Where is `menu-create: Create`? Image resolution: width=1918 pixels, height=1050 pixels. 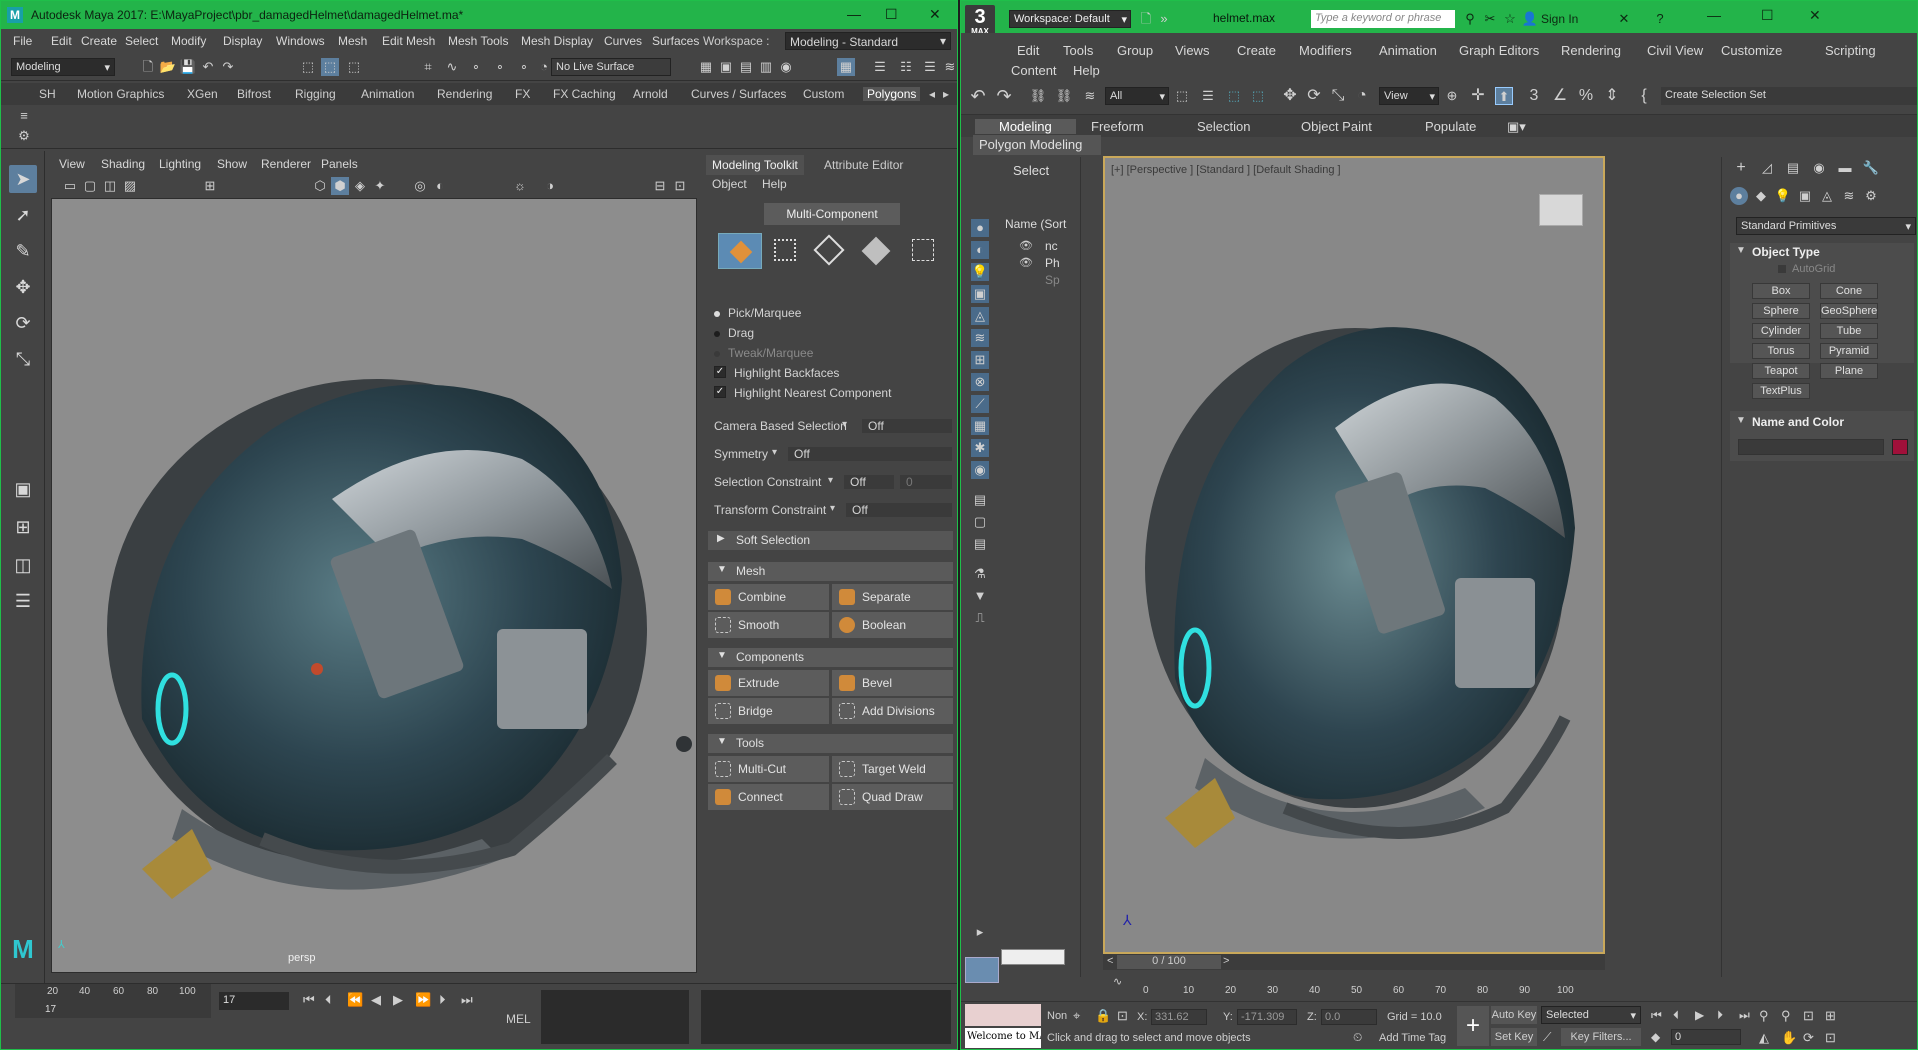
menu-create: Create is located at coordinates (99, 41).